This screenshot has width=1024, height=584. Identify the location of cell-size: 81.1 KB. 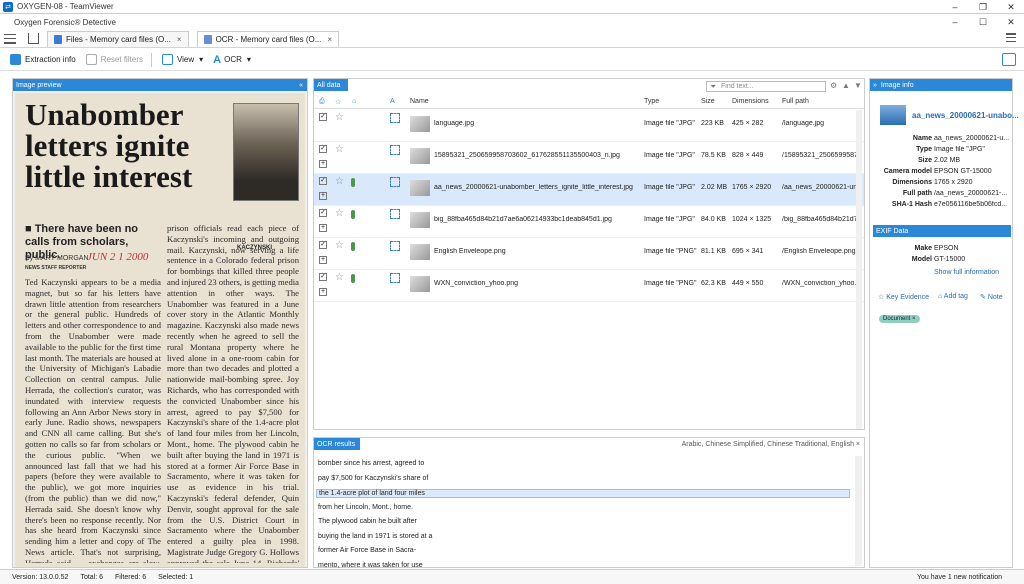
(713, 251).